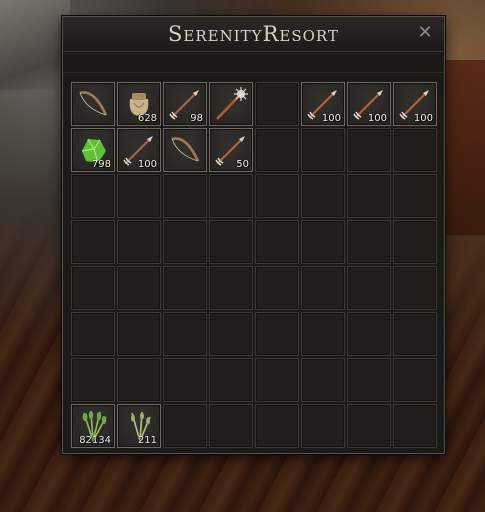  What do you see at coordinates (139, 426) in the screenshot?
I see `inventory-slot-herb-sprig: 211` at bounding box center [139, 426].